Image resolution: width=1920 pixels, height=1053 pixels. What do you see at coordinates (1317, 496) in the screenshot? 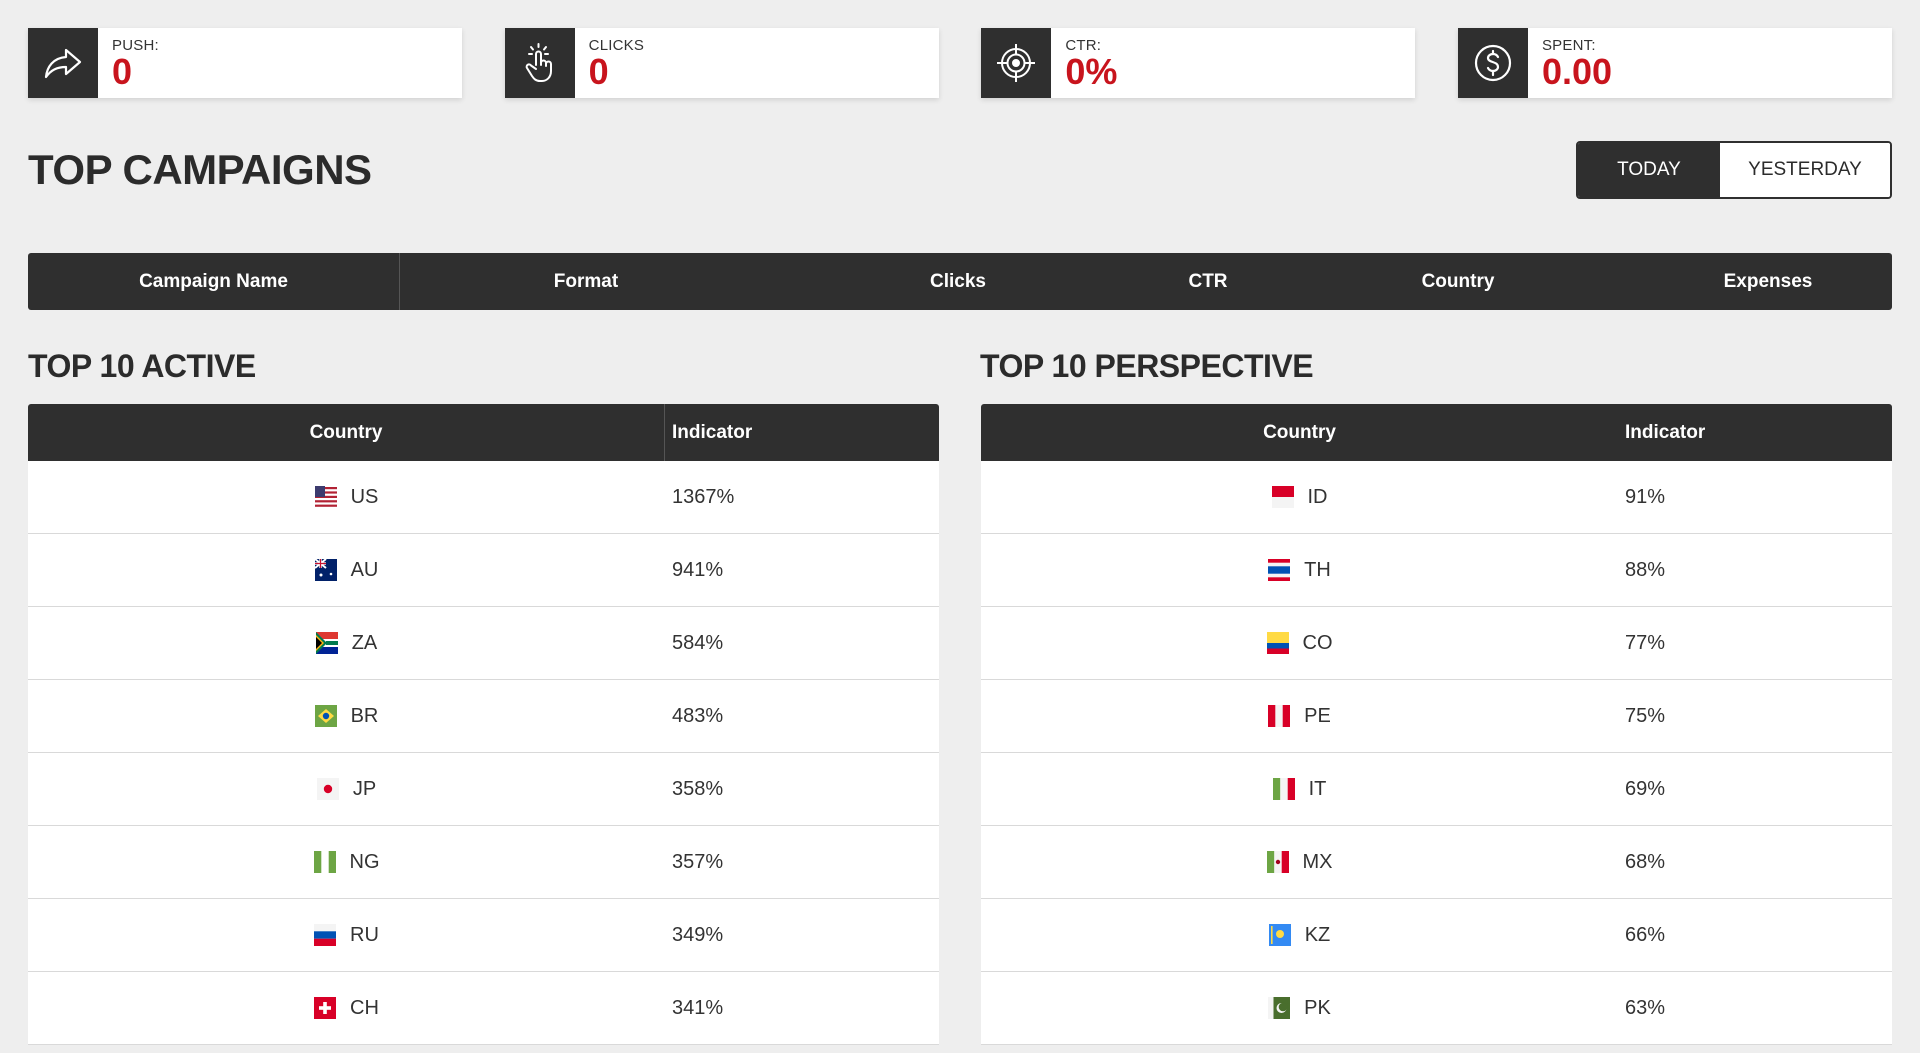
I see `country-code: ID` at bounding box center [1317, 496].